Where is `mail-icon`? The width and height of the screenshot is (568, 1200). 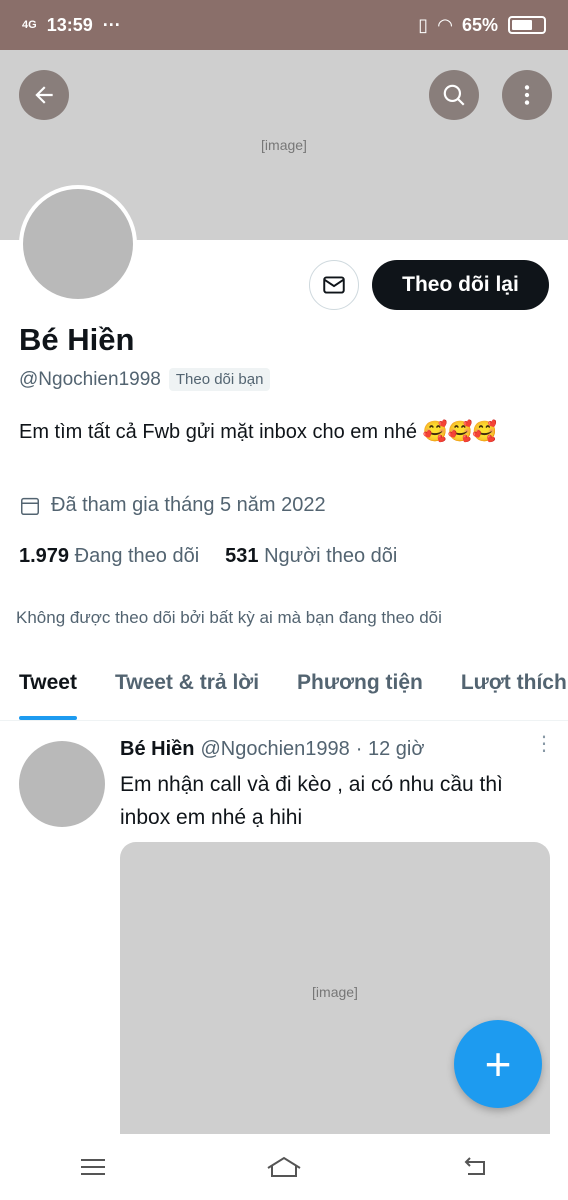
mail-icon is located at coordinates (334, 285).